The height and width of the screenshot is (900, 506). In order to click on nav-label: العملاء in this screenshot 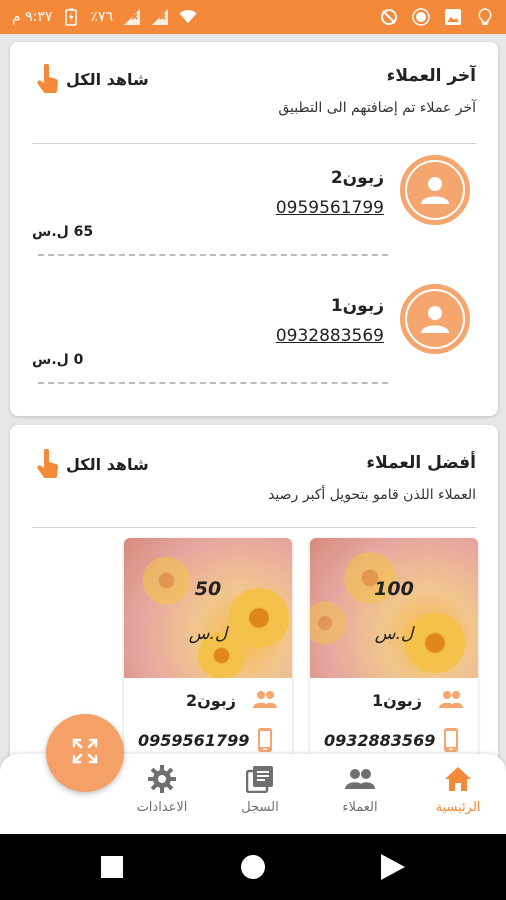, I will do `click(360, 807)`.